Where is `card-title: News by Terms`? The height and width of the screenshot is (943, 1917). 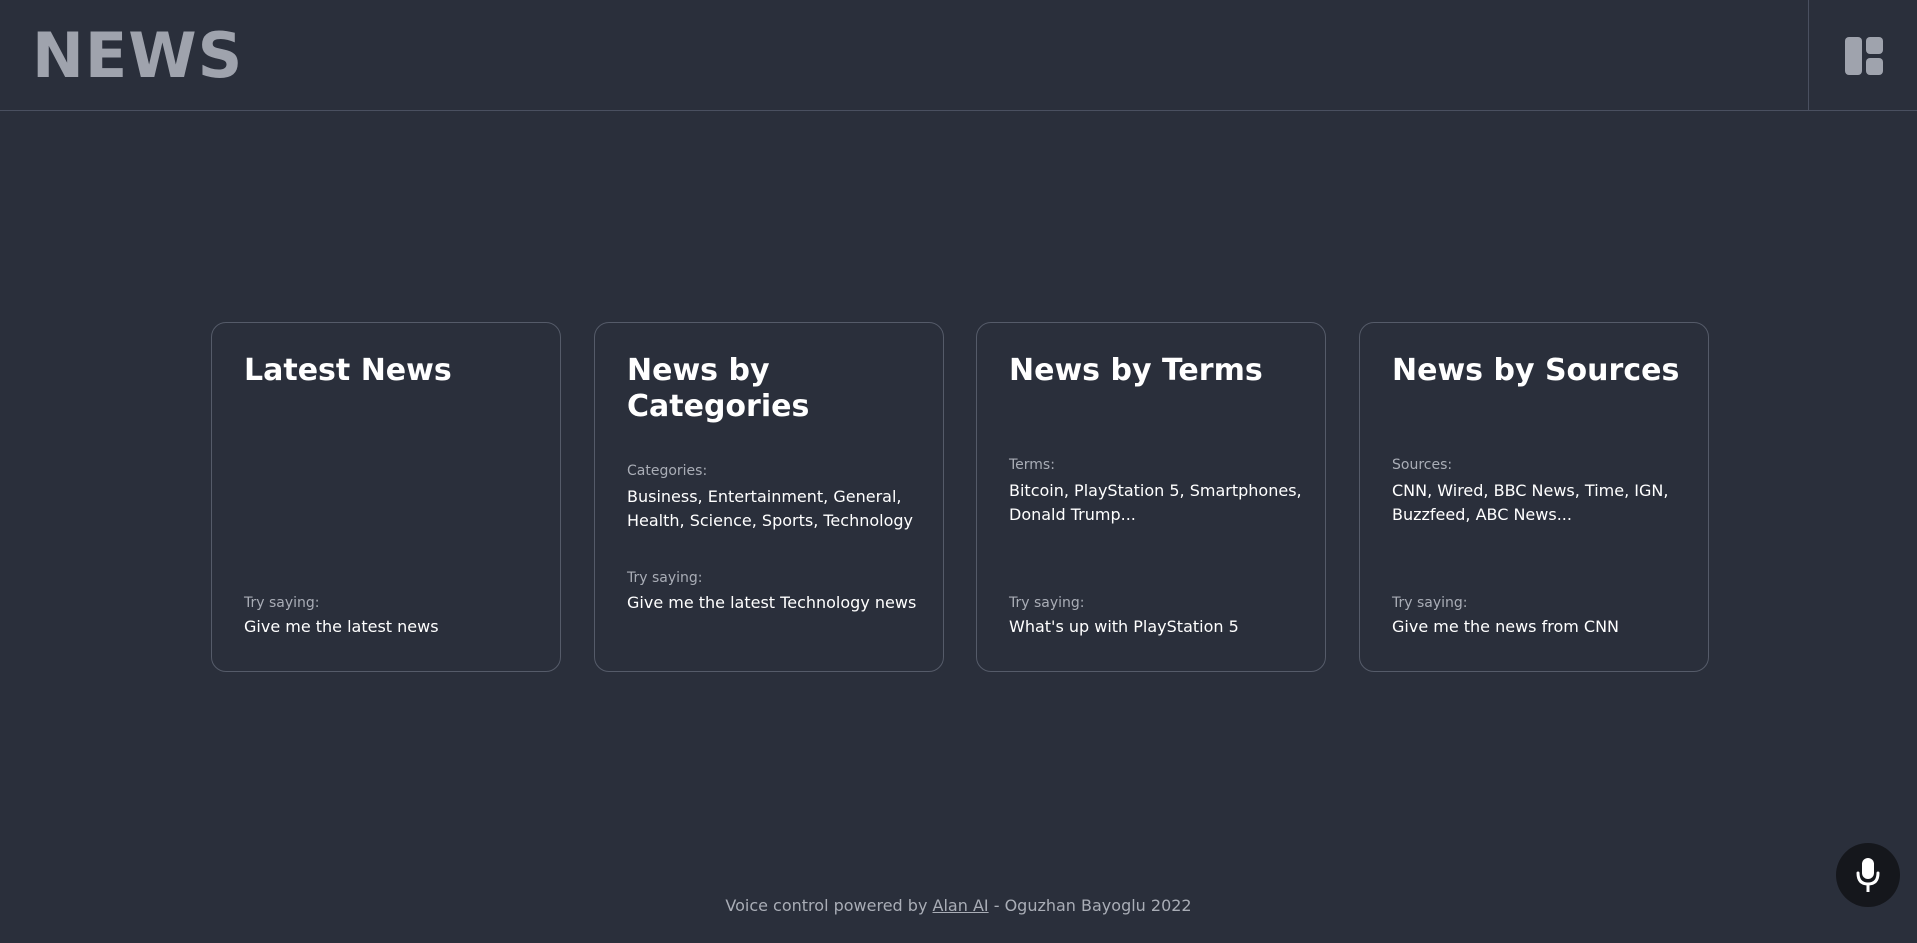
card-title: News by Terms is located at coordinates (1136, 370).